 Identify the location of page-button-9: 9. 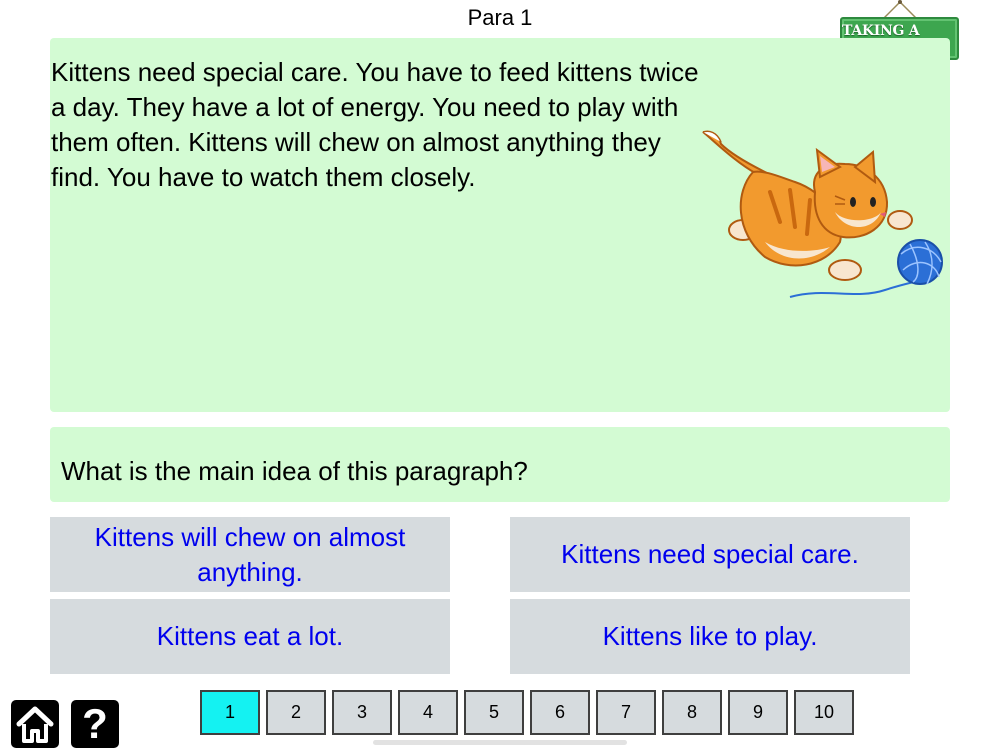
(758, 712).